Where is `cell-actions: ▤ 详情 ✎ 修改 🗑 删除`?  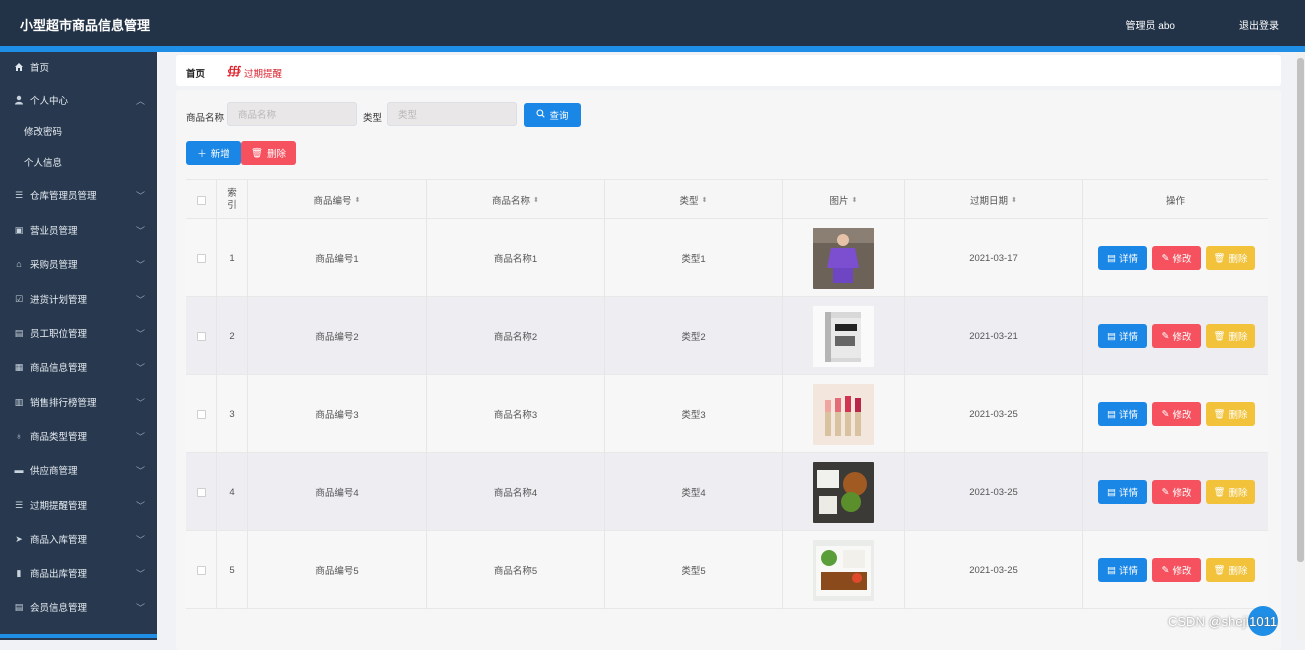
cell-actions: ▤ 详情 ✎ 修改 🗑 删除 is located at coordinates (1175, 414).